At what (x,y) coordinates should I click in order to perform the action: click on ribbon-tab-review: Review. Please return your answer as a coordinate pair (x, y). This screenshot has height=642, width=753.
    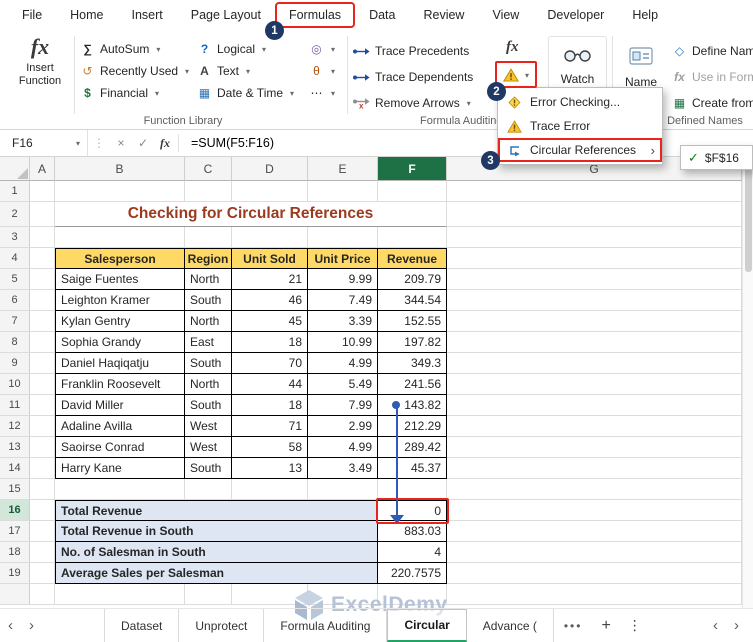
    Looking at the image, I should click on (443, 15).